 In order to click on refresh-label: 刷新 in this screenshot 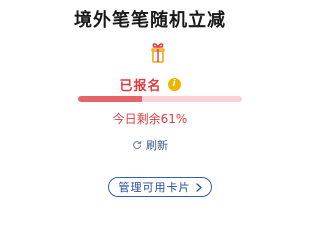, I will do `click(157, 145)`.